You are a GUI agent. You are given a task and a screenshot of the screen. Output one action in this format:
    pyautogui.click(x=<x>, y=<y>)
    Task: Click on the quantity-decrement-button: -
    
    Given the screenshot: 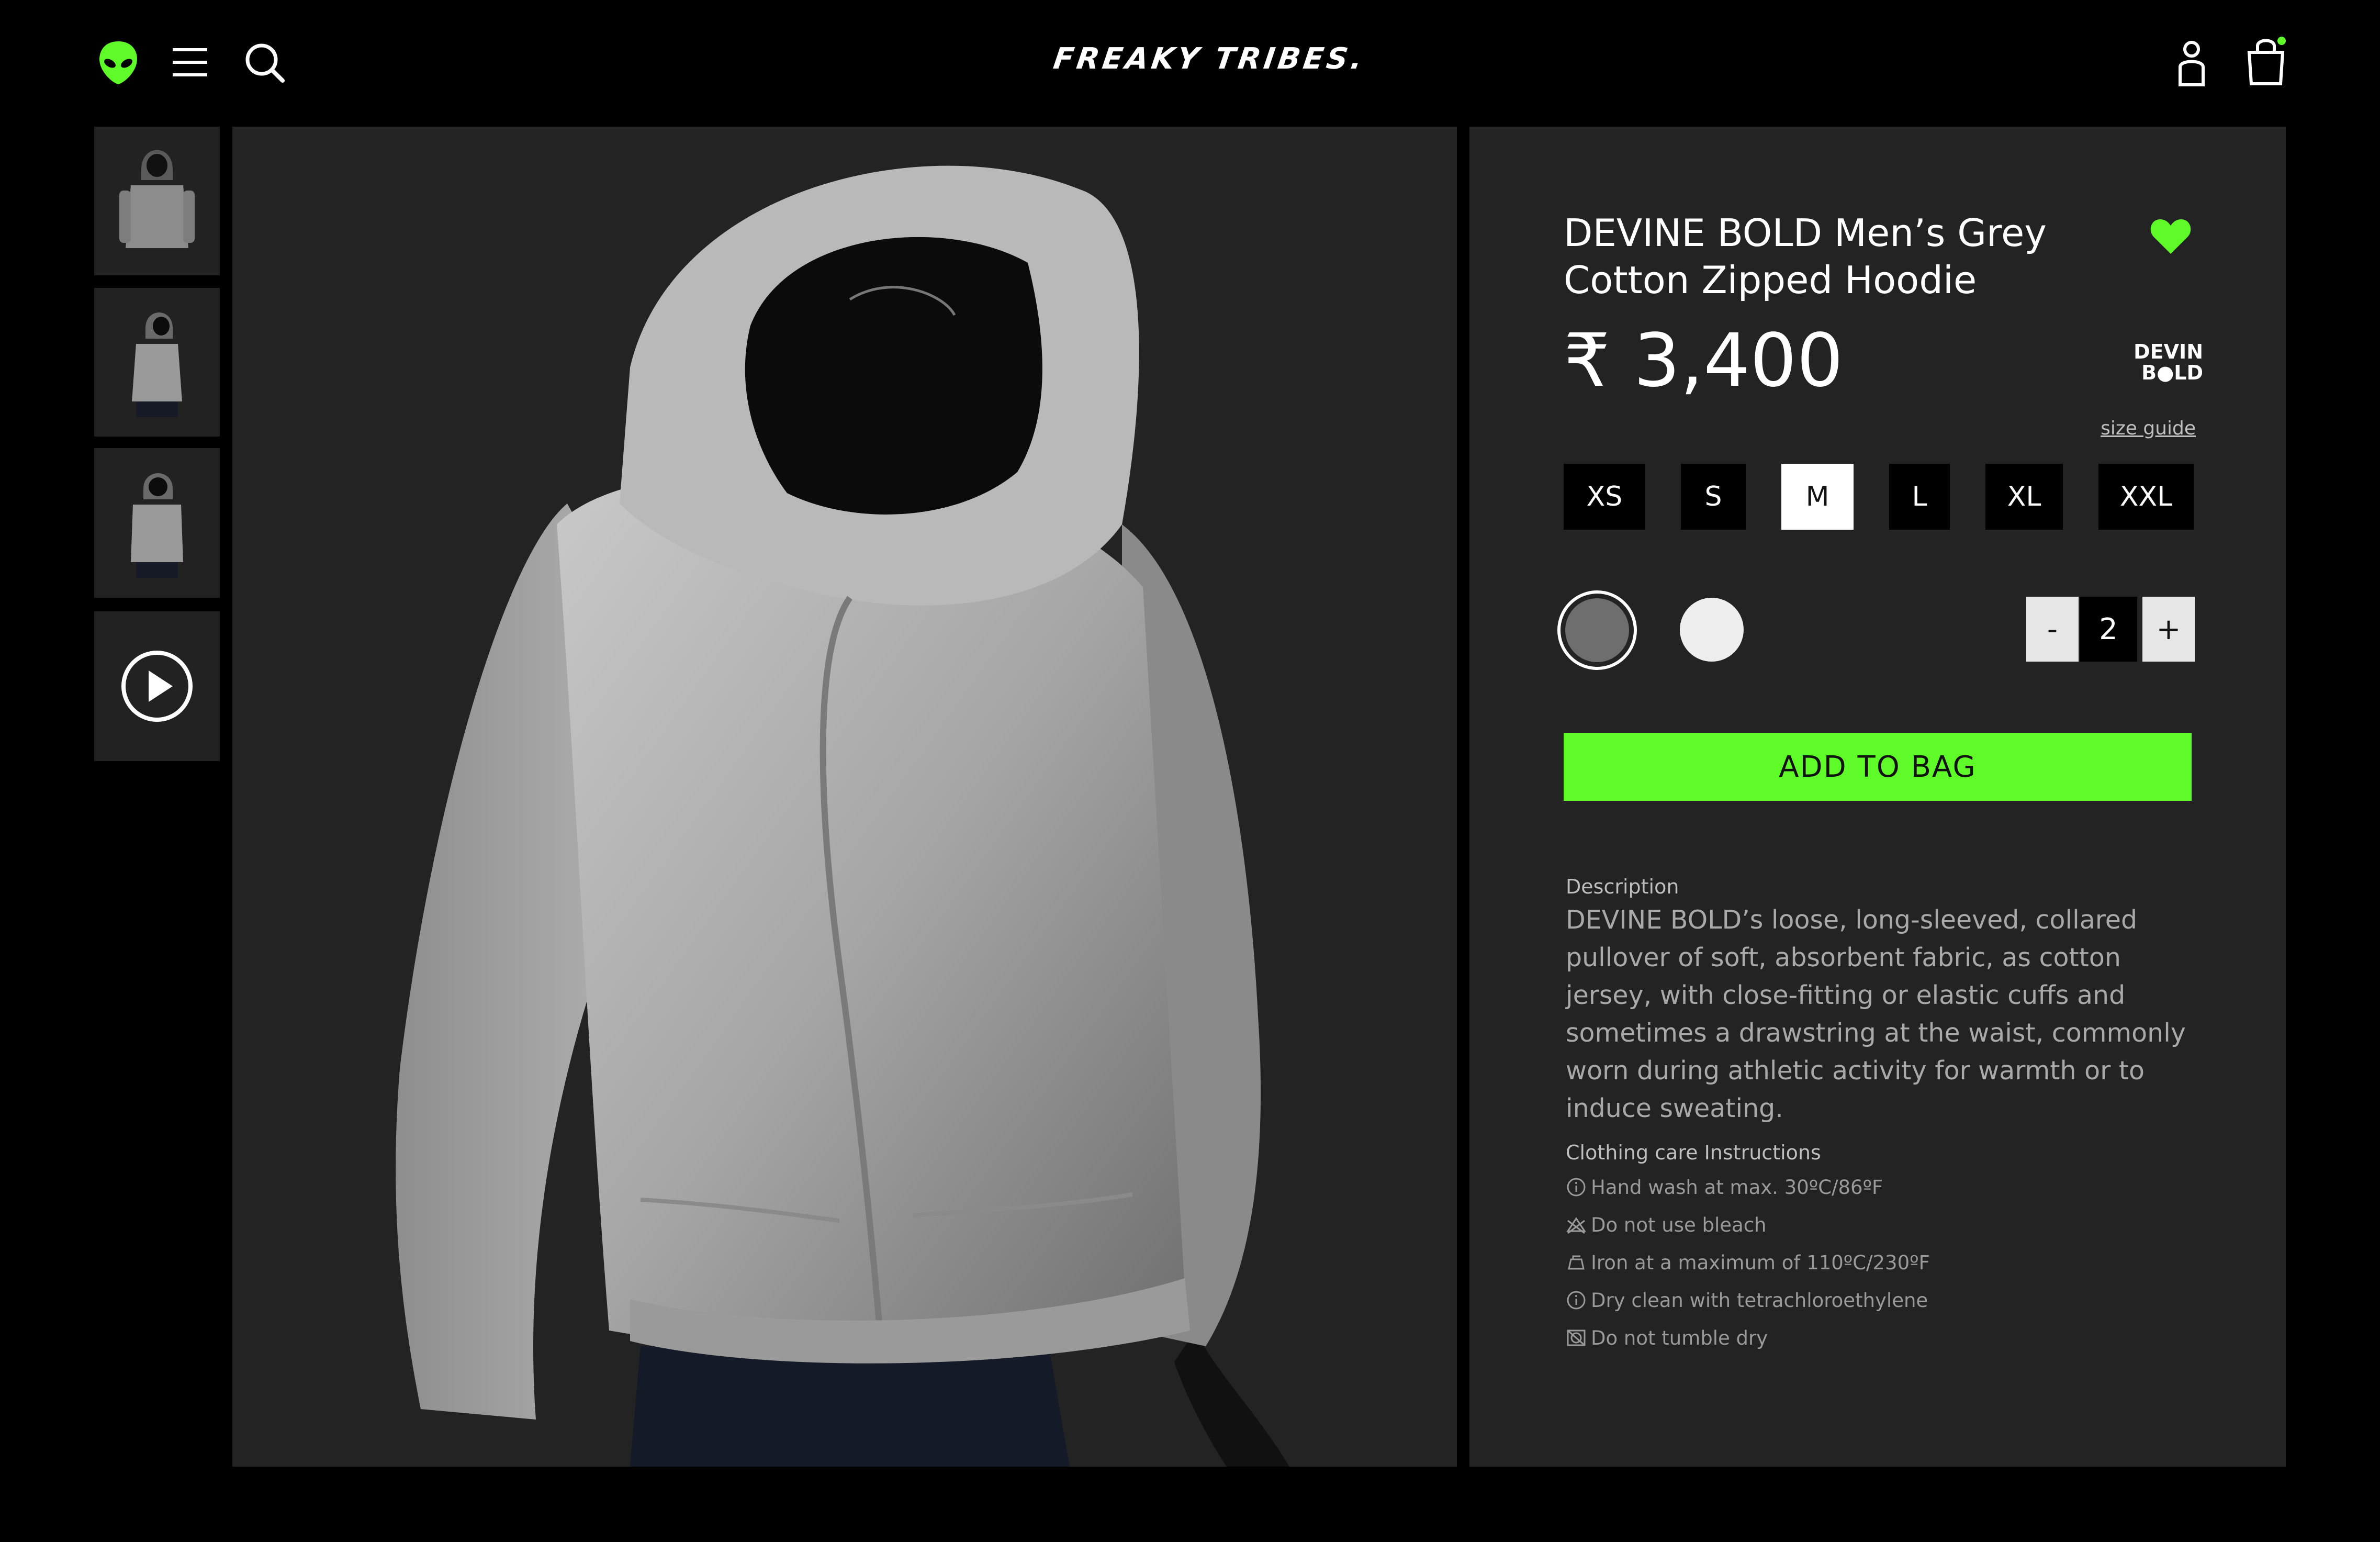 What is the action you would take?
    pyautogui.click(x=2053, y=630)
    